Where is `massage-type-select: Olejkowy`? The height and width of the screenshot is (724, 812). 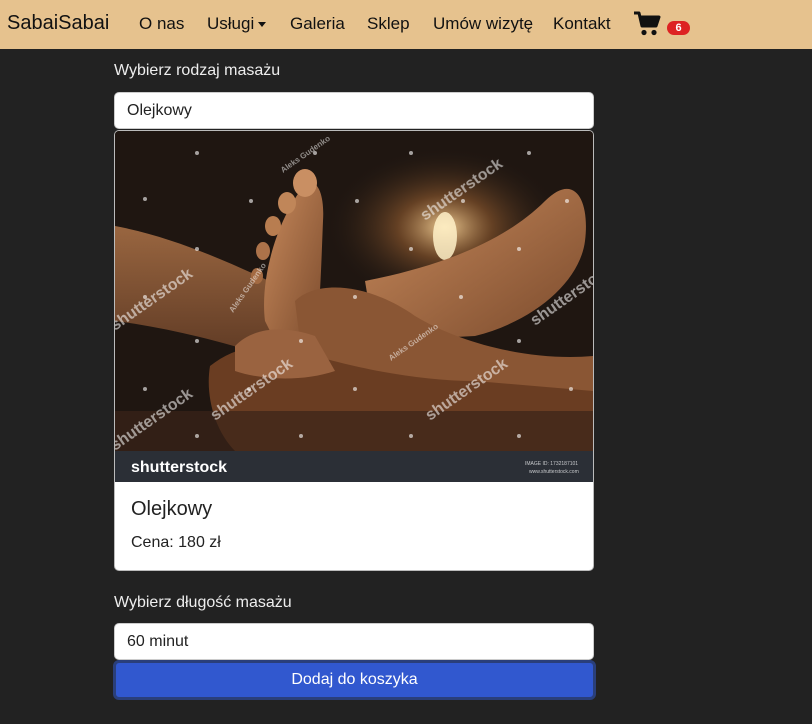
massage-type-select: Olejkowy is located at coordinates (354, 110).